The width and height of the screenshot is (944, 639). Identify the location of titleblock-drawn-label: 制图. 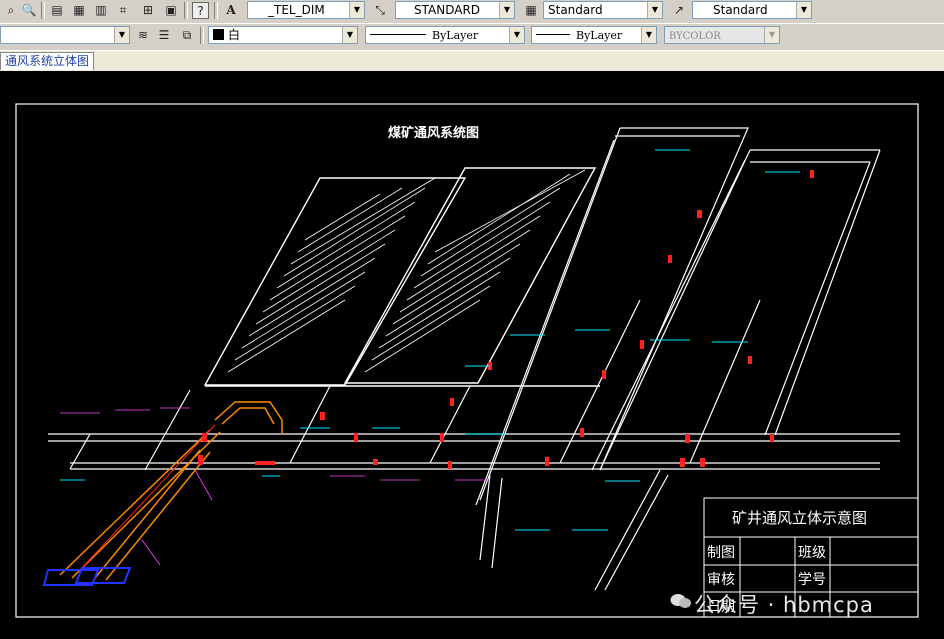
(721, 553).